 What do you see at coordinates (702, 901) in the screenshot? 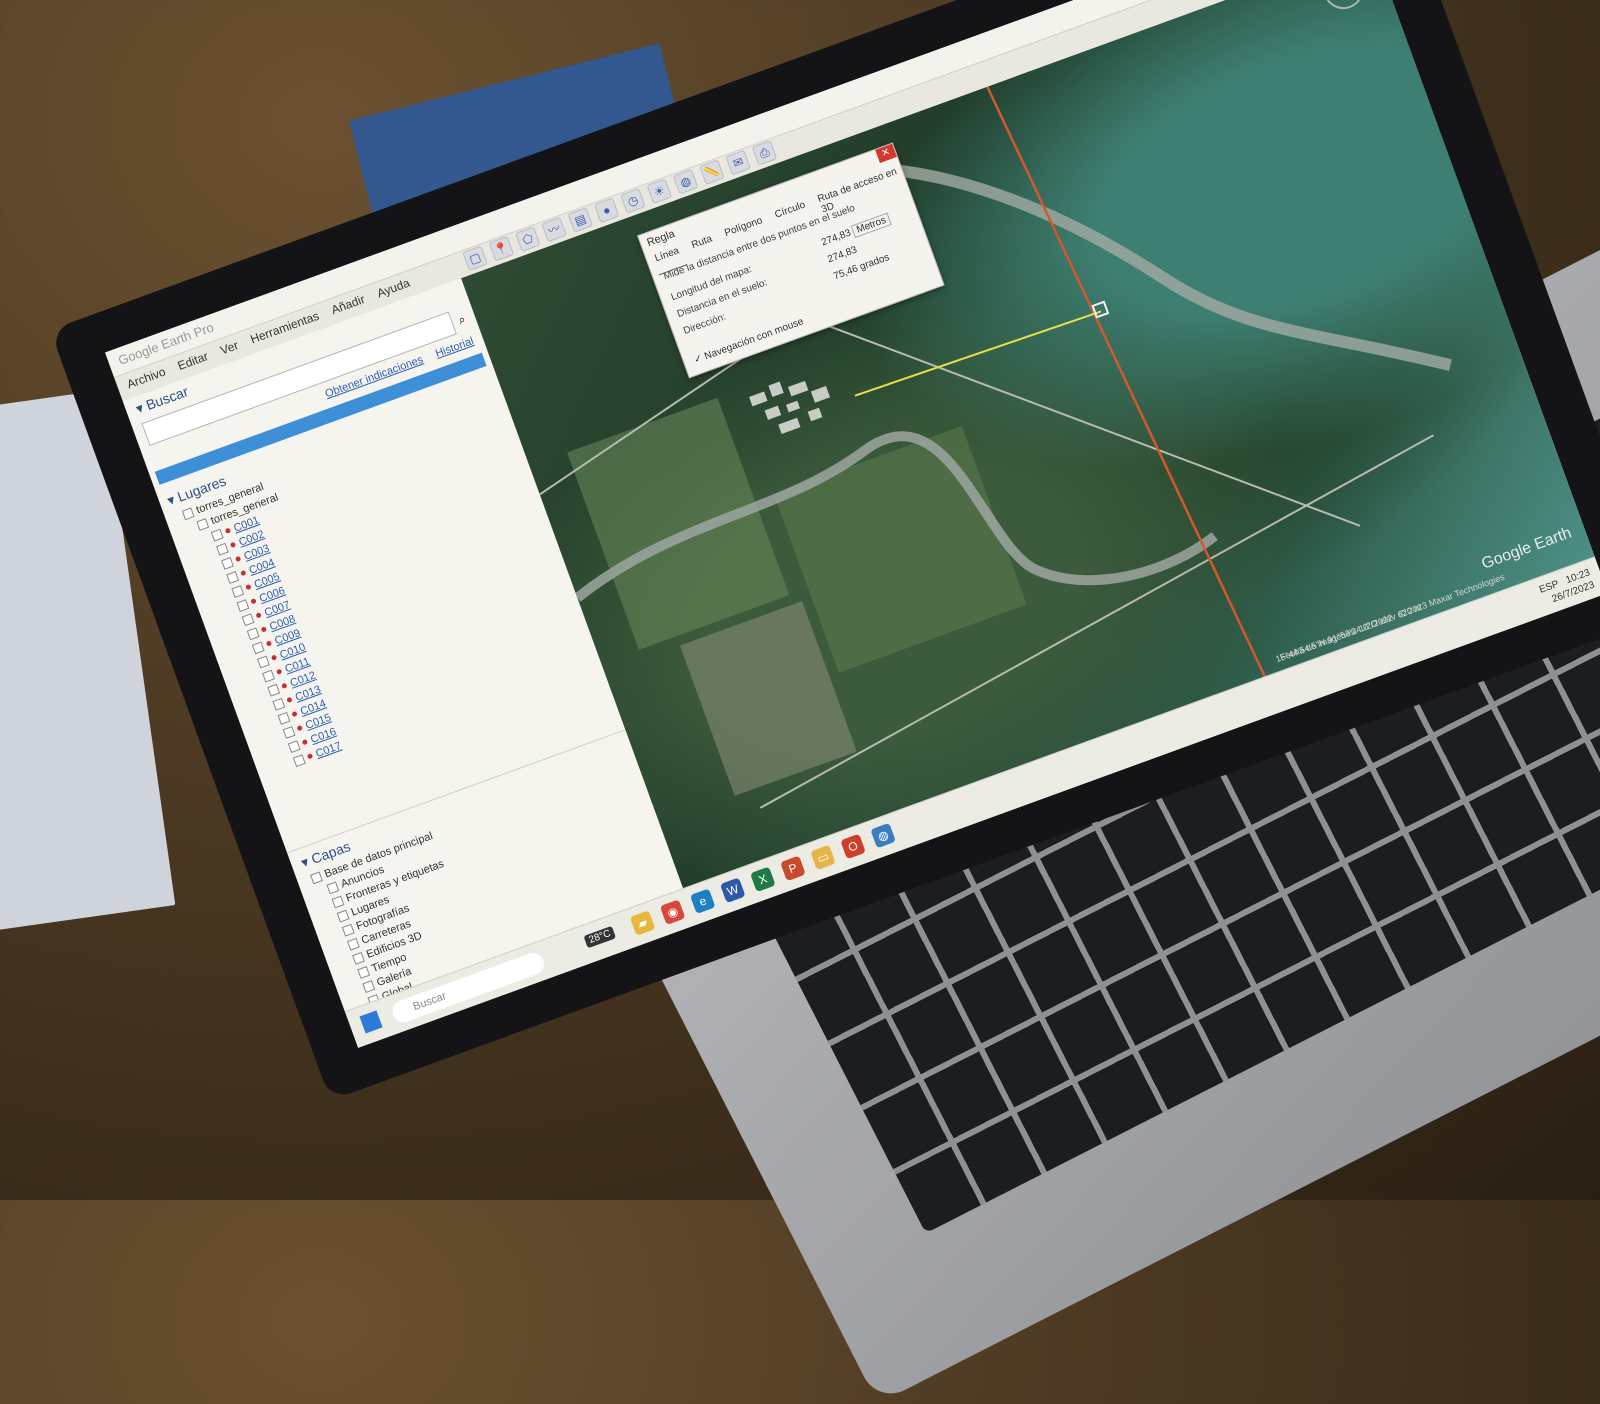
I see `edge-icon: e` at bounding box center [702, 901].